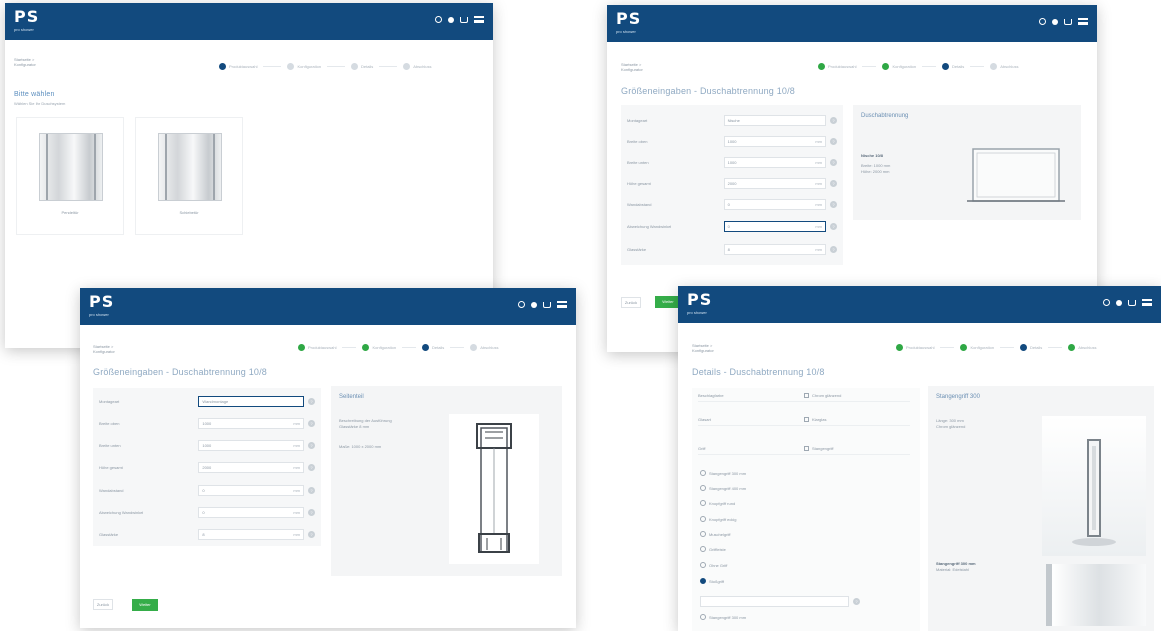 The image size is (1161, 631). I want to click on option-row: Griff Stangengriff, so click(804, 449).